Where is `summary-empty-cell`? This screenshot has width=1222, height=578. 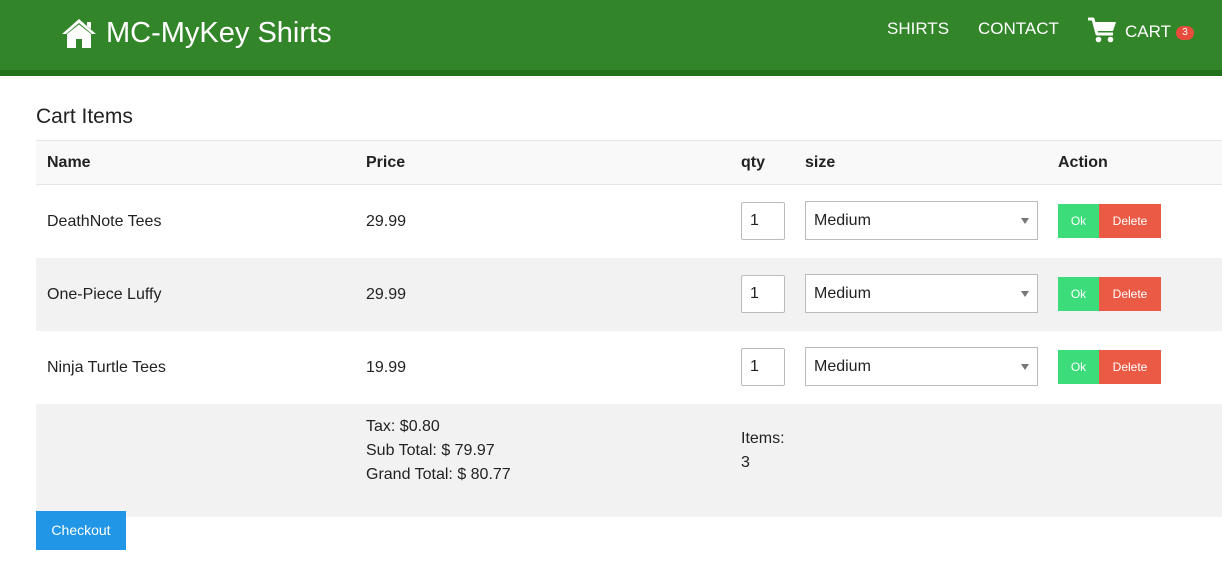
summary-empty-cell is located at coordinates (195, 460).